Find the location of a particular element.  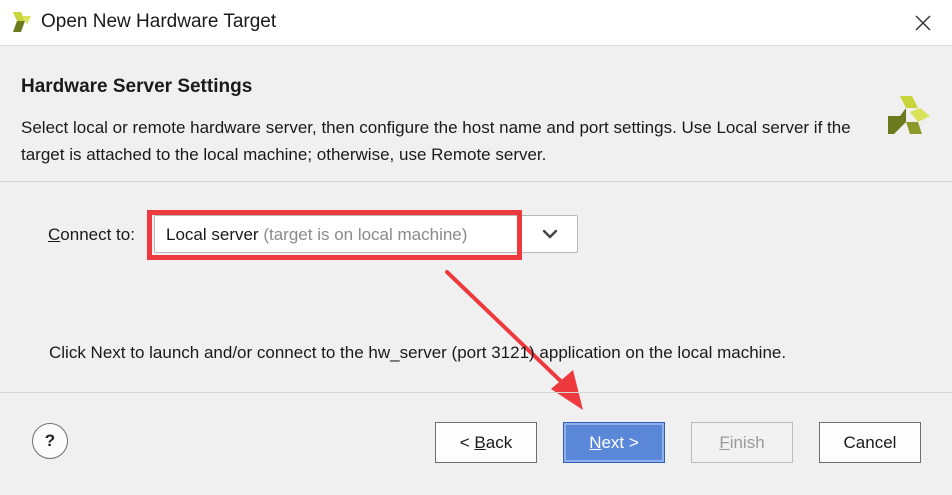

help-button: ? is located at coordinates (50, 441).